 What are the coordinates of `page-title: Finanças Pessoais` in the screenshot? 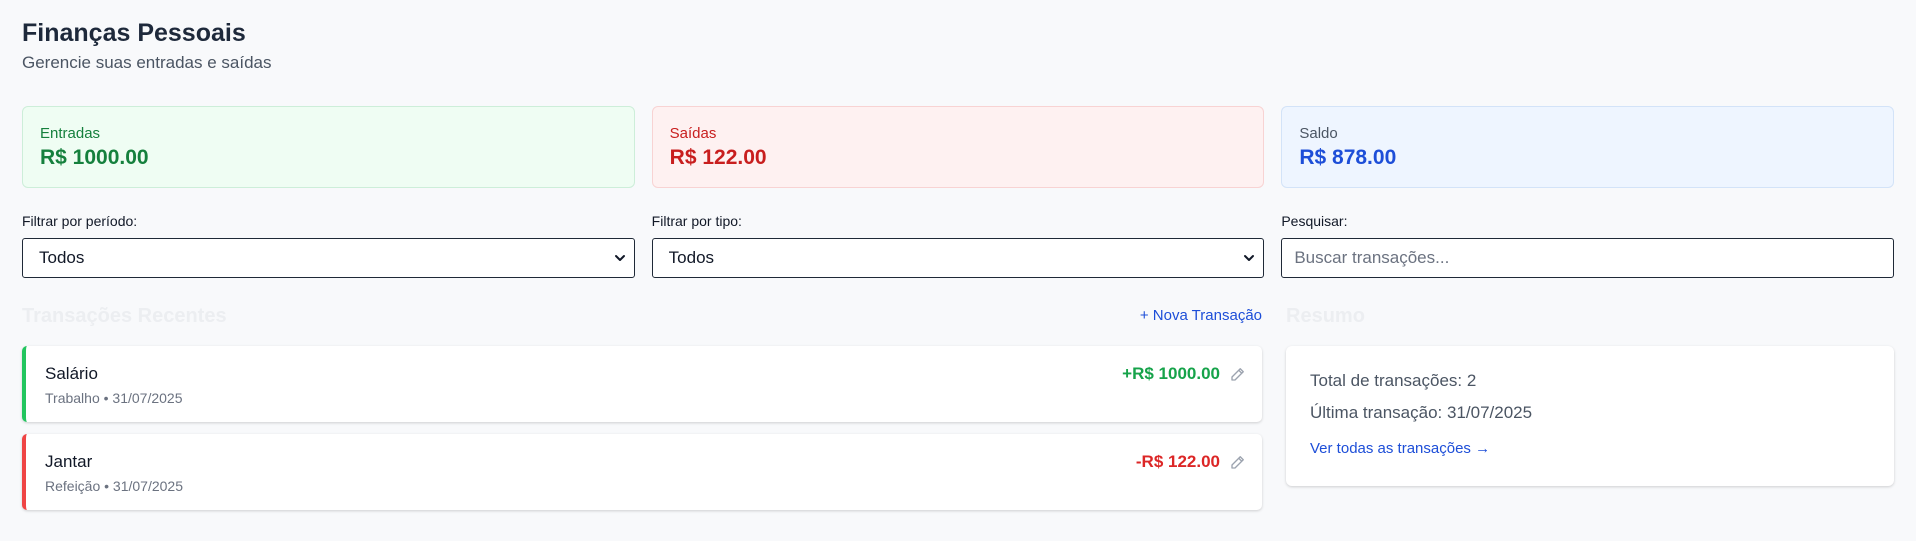 It's located at (134, 33).